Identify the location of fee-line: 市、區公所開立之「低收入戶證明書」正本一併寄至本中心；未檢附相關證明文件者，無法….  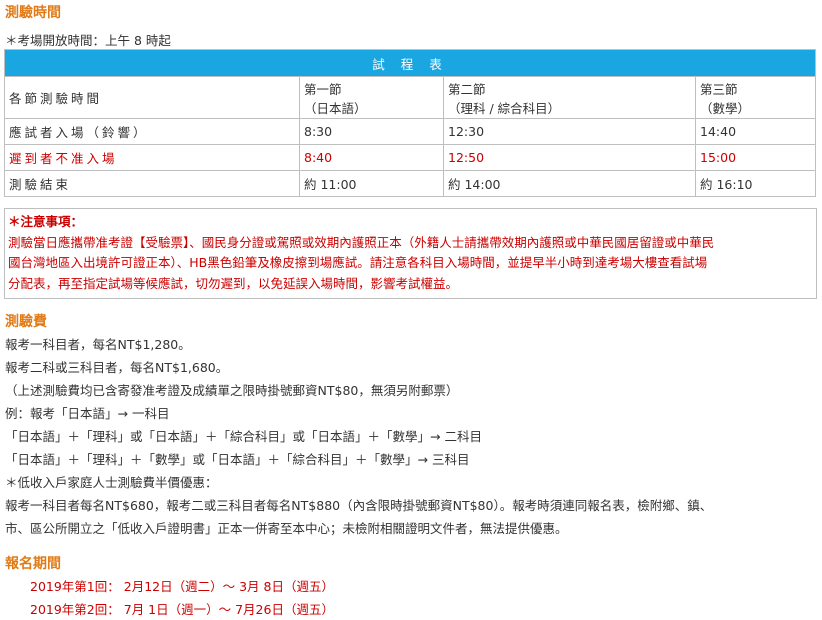
(286, 528).